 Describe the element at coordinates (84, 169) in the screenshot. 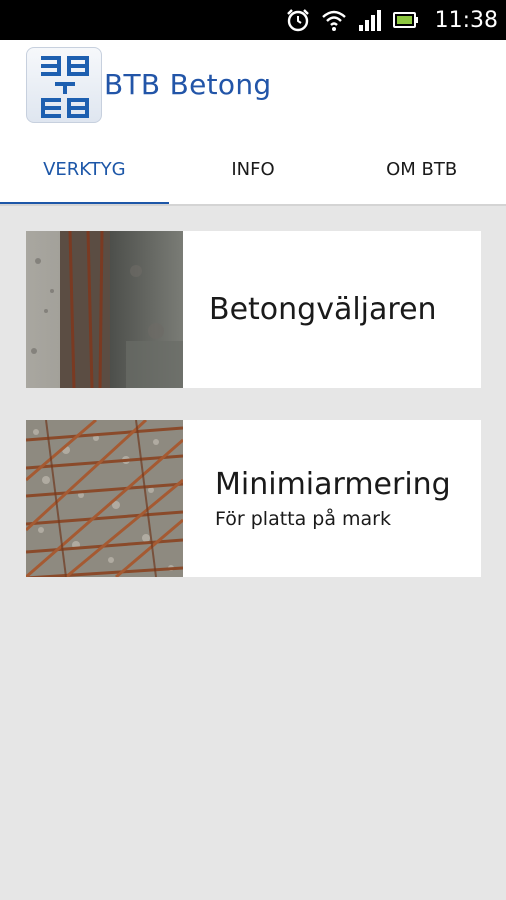

I see `tab-verktyg: VERKTYG` at that location.